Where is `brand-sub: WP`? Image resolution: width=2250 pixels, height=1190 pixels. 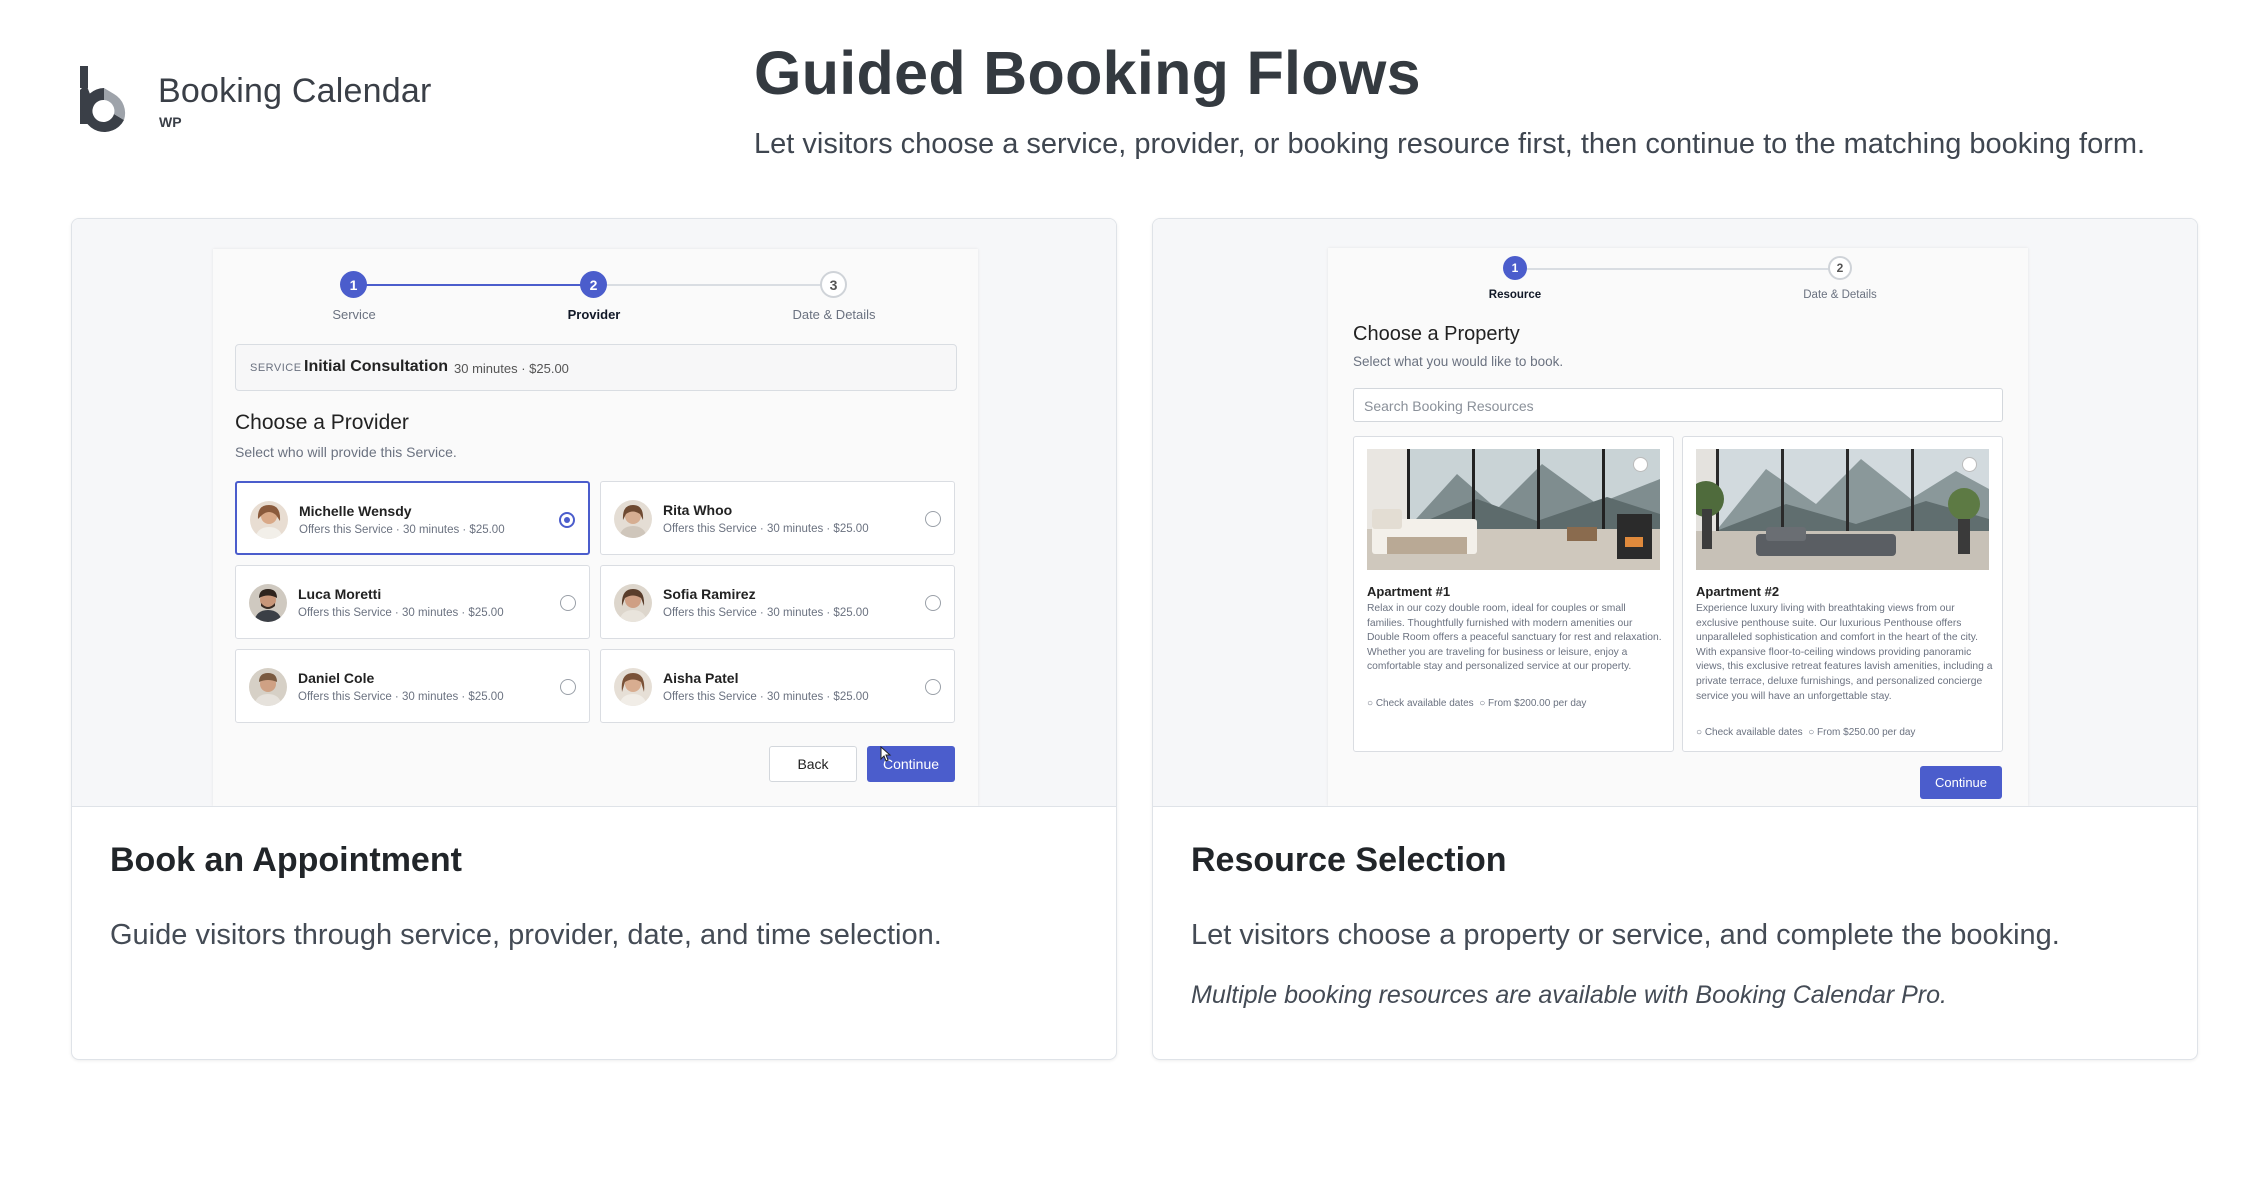 brand-sub: WP is located at coordinates (170, 122).